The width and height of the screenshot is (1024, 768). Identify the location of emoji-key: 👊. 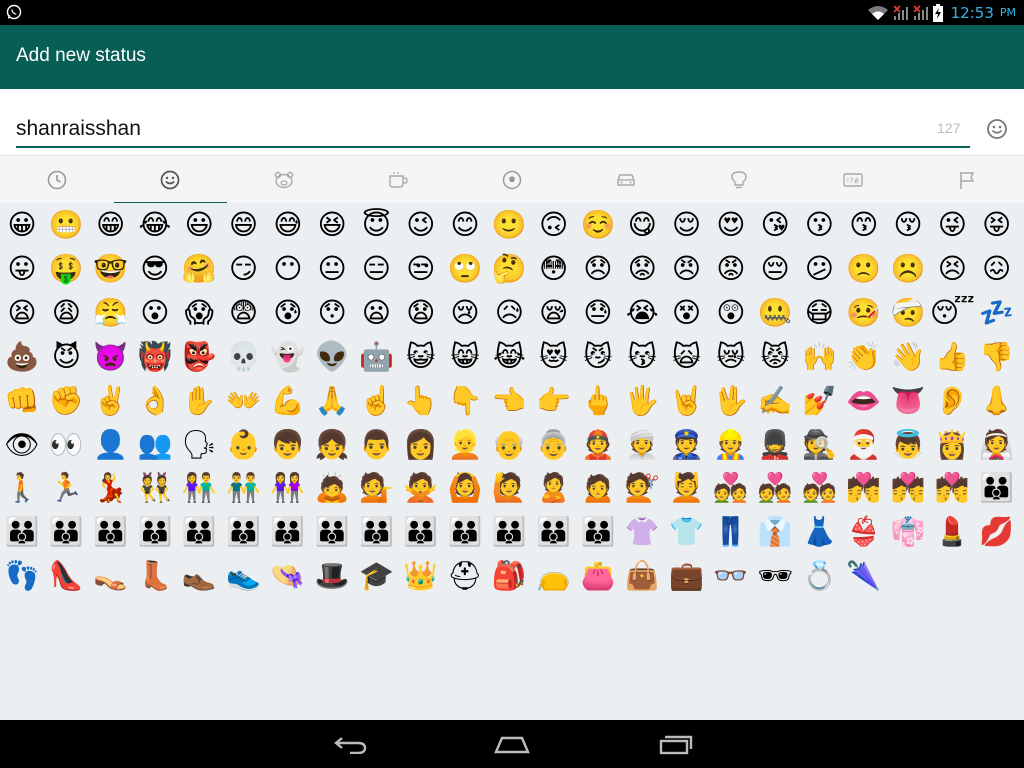
(22, 401).